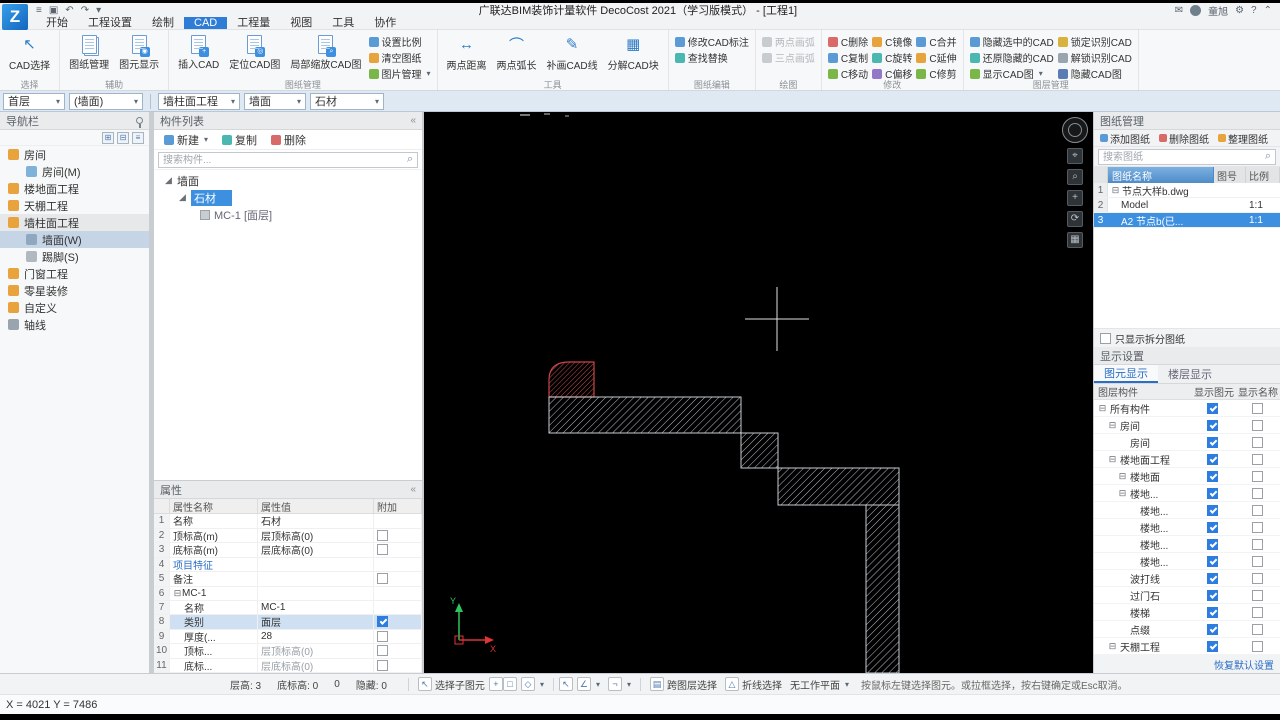 The image size is (1280, 720). Describe the element at coordinates (1218, 10) in the screenshot. I see `user-name: 童旭` at that location.